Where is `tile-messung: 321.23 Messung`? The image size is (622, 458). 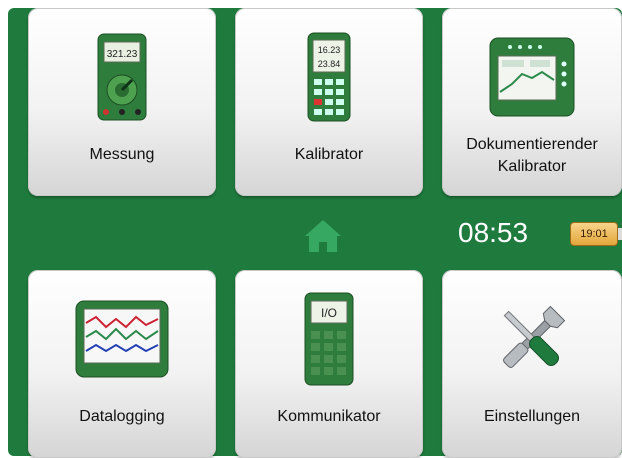
tile-messung: 321.23 Messung is located at coordinates (122, 102).